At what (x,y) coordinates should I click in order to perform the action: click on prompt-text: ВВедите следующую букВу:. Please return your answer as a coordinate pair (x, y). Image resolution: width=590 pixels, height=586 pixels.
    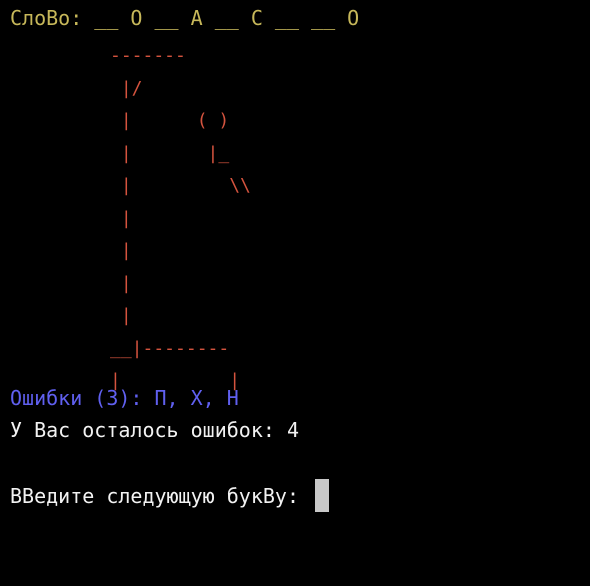
    Looking at the image, I should click on (161, 496).